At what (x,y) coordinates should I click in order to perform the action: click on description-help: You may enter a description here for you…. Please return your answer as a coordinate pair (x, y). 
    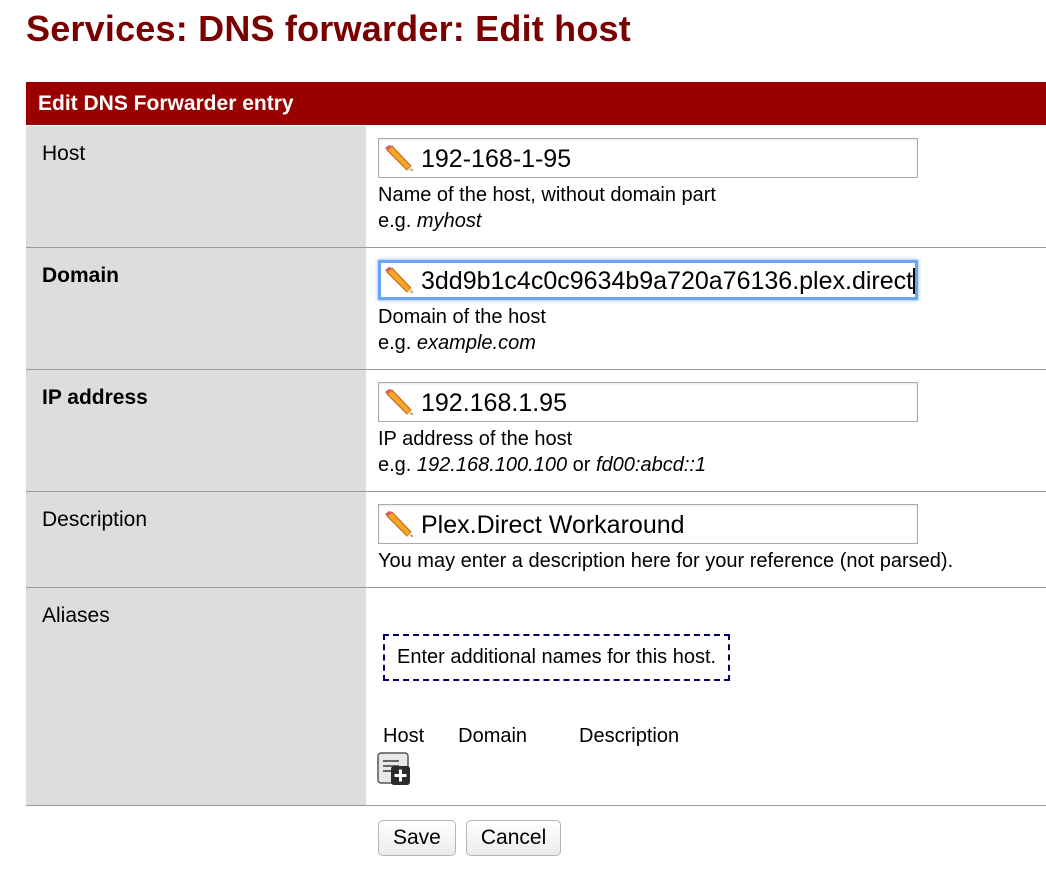
    Looking at the image, I should click on (666, 561).